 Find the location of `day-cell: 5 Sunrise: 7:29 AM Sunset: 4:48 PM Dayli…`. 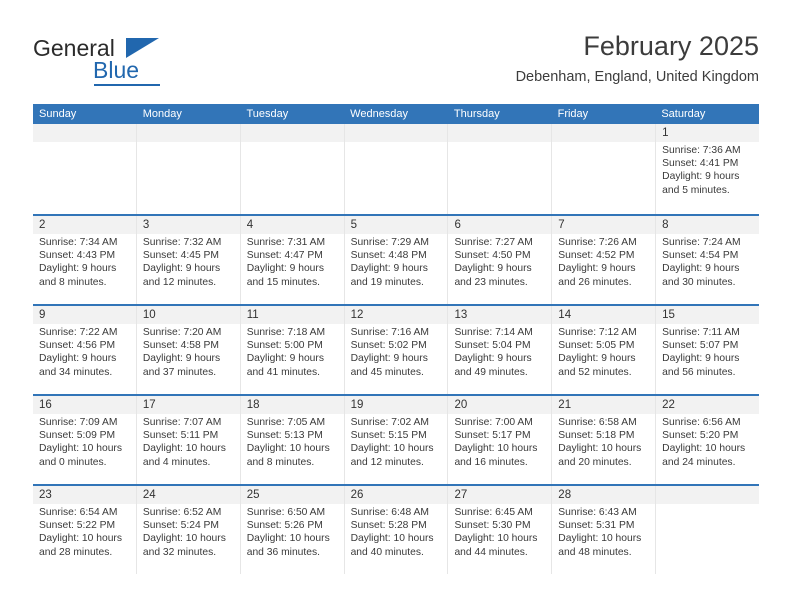

day-cell: 5 Sunrise: 7:29 AM Sunset: 4:48 PM Dayli… is located at coordinates (396, 260).